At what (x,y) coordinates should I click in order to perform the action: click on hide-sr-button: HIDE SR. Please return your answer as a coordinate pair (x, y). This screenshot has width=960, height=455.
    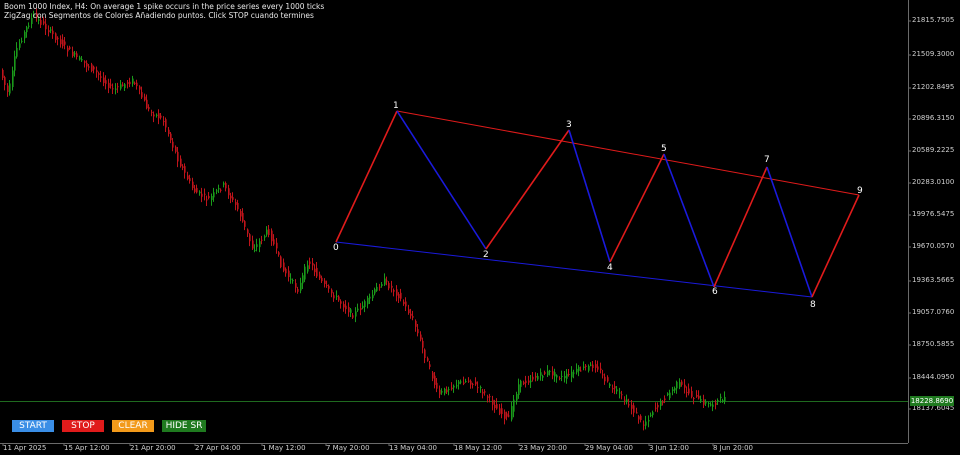
    Looking at the image, I should click on (184, 426).